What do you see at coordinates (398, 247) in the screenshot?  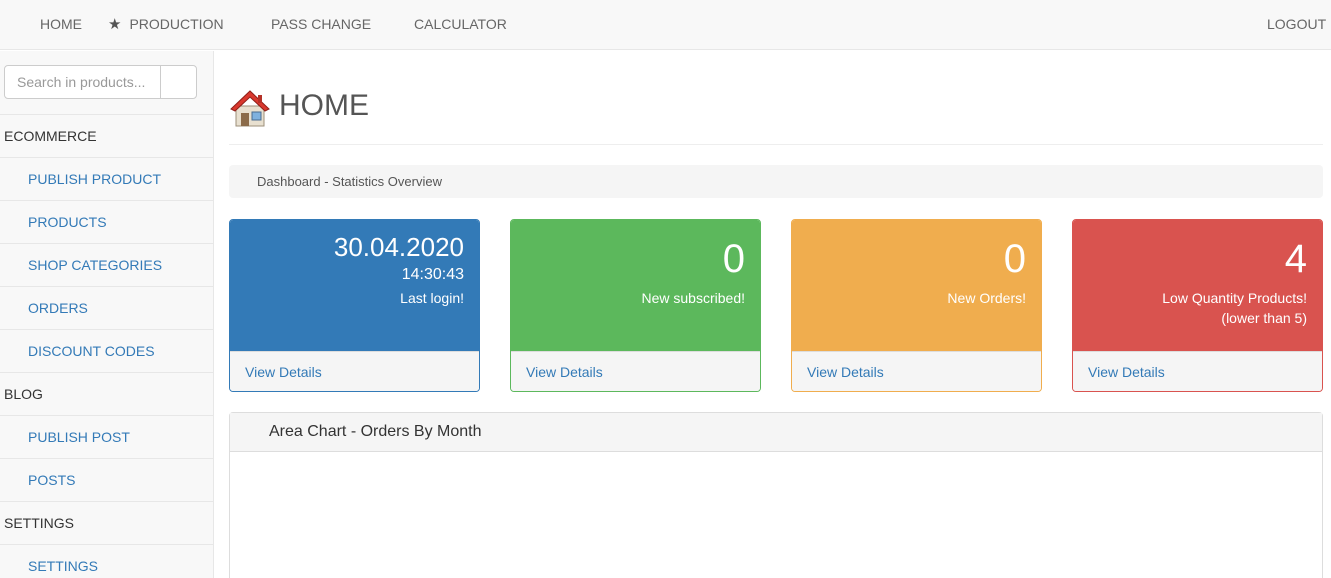 I see `last-login-date: 30.04.2020` at bounding box center [398, 247].